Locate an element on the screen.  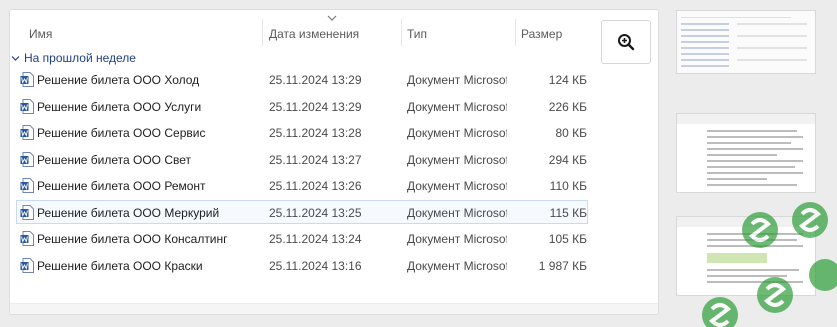
preview-zoom-button is located at coordinates (626, 42).